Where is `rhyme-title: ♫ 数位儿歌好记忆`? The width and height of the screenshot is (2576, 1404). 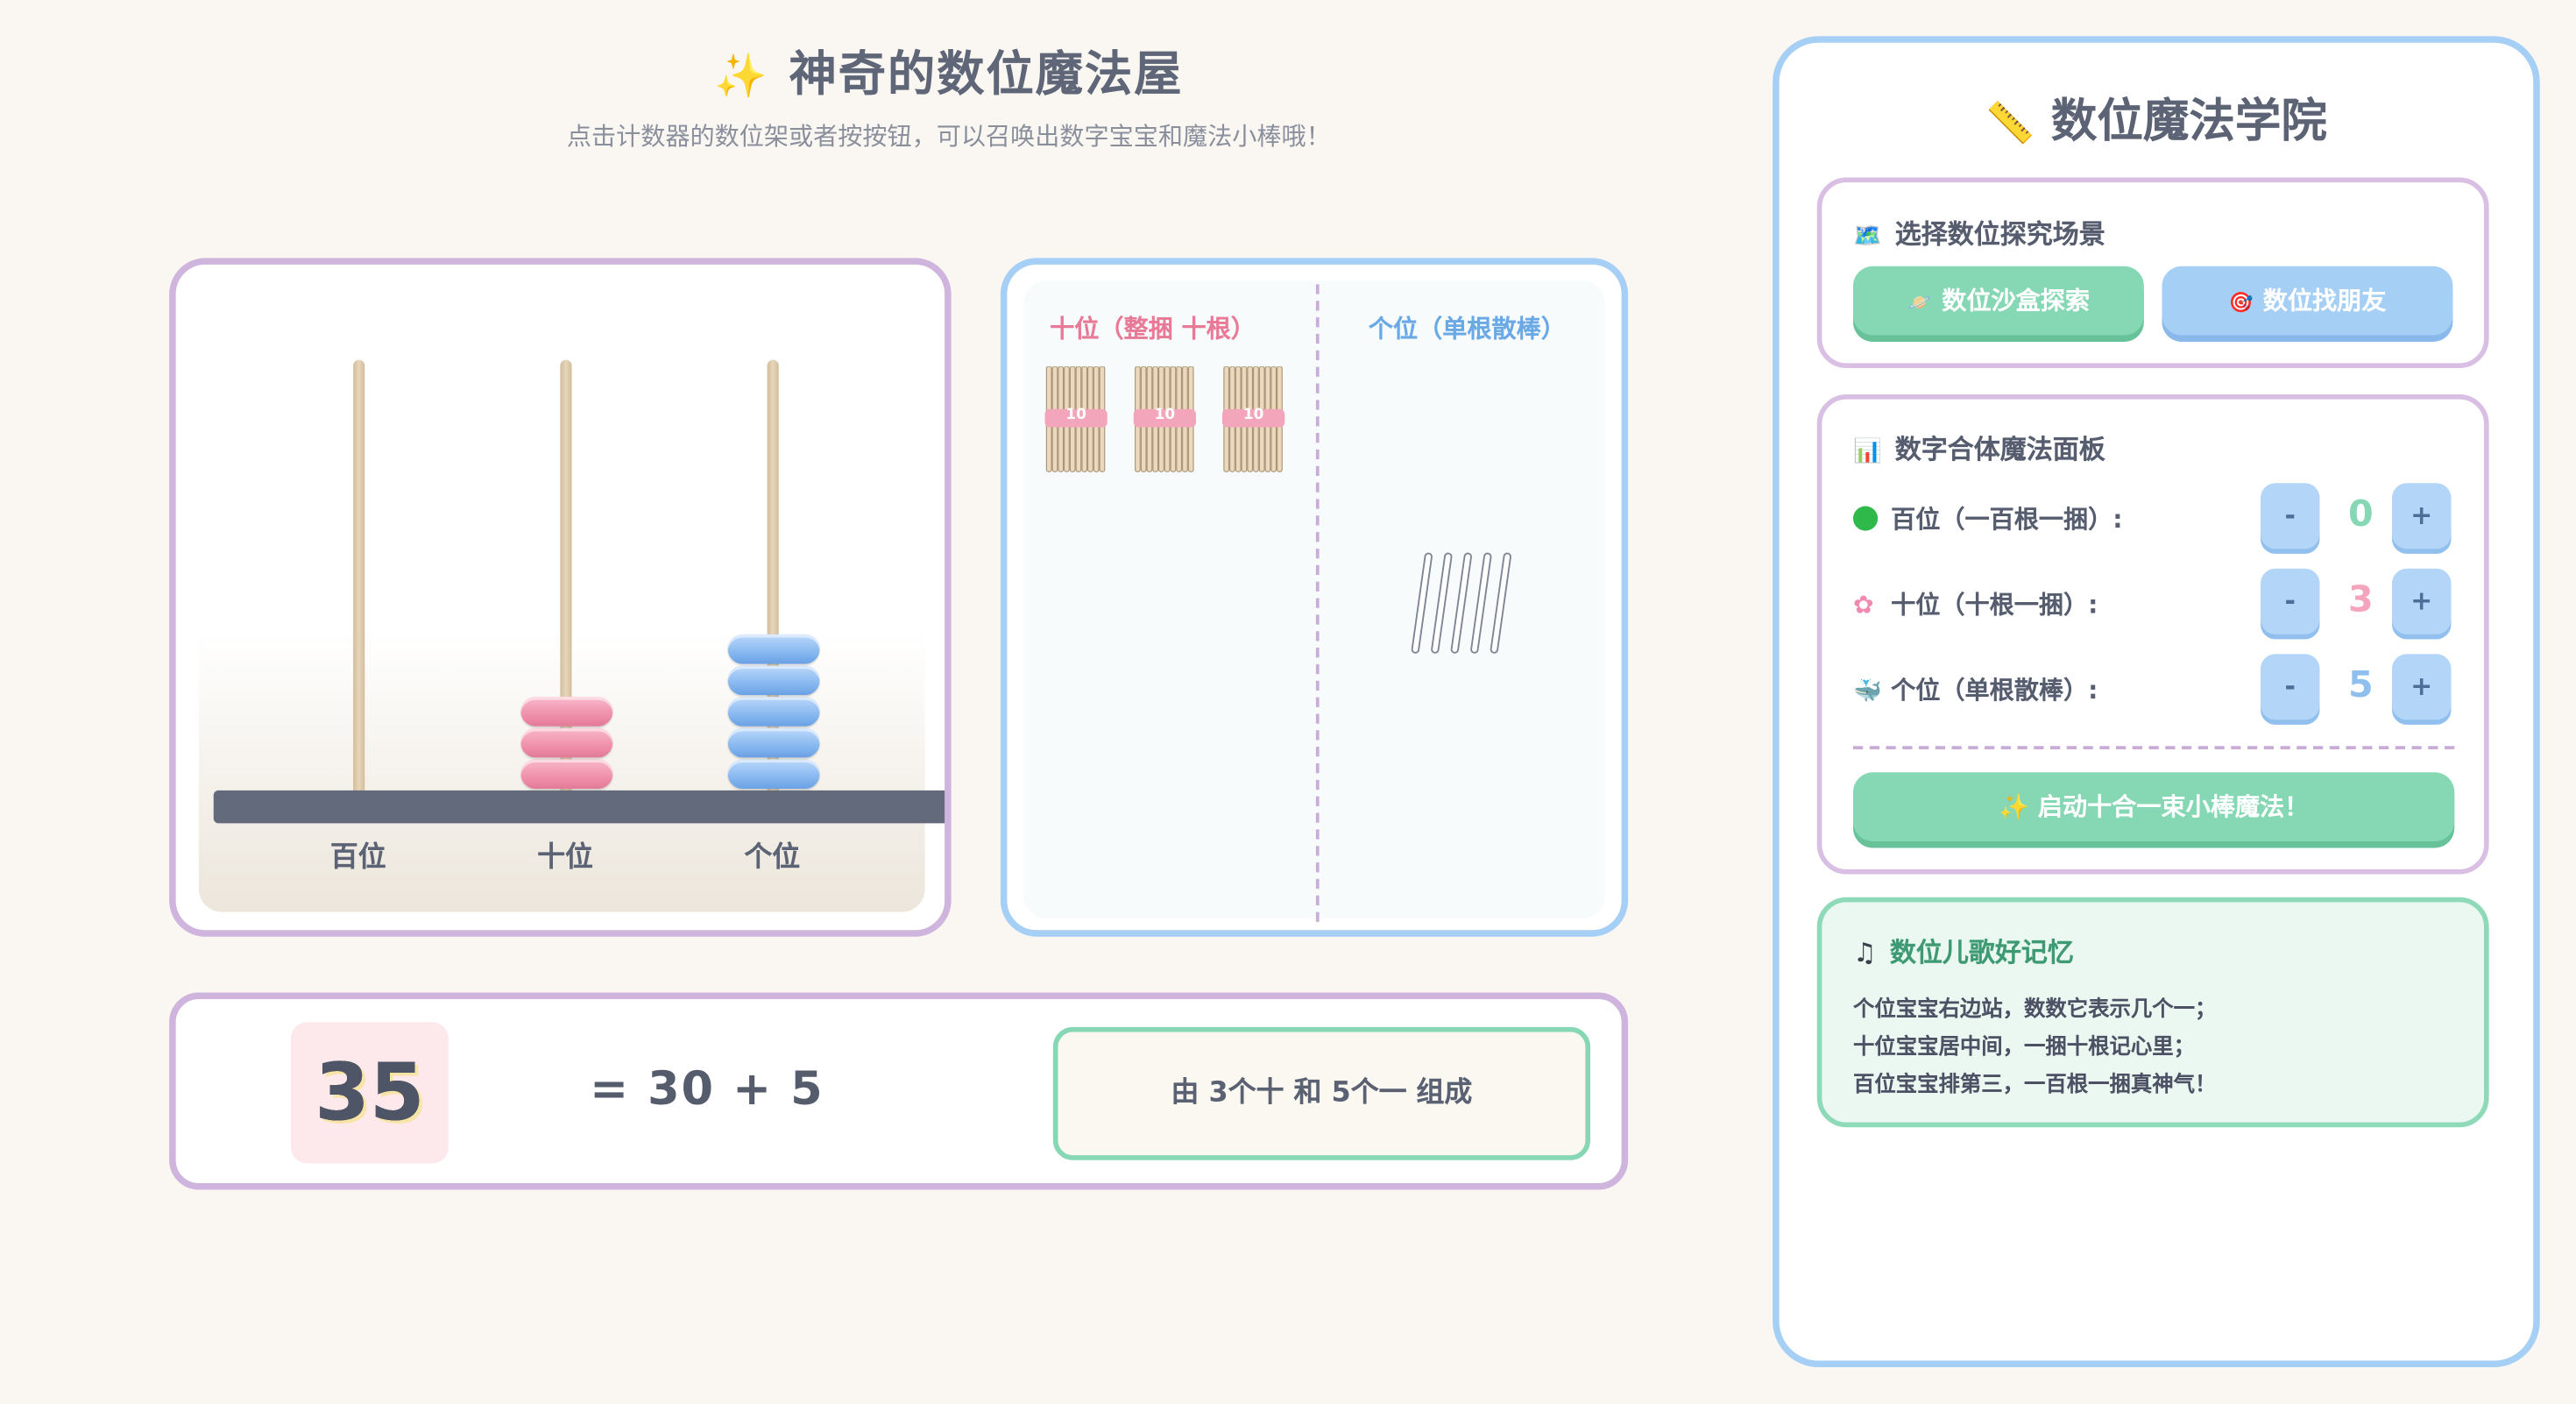 rhyme-title: ♫ 数位儿歌好记忆 is located at coordinates (1963, 950).